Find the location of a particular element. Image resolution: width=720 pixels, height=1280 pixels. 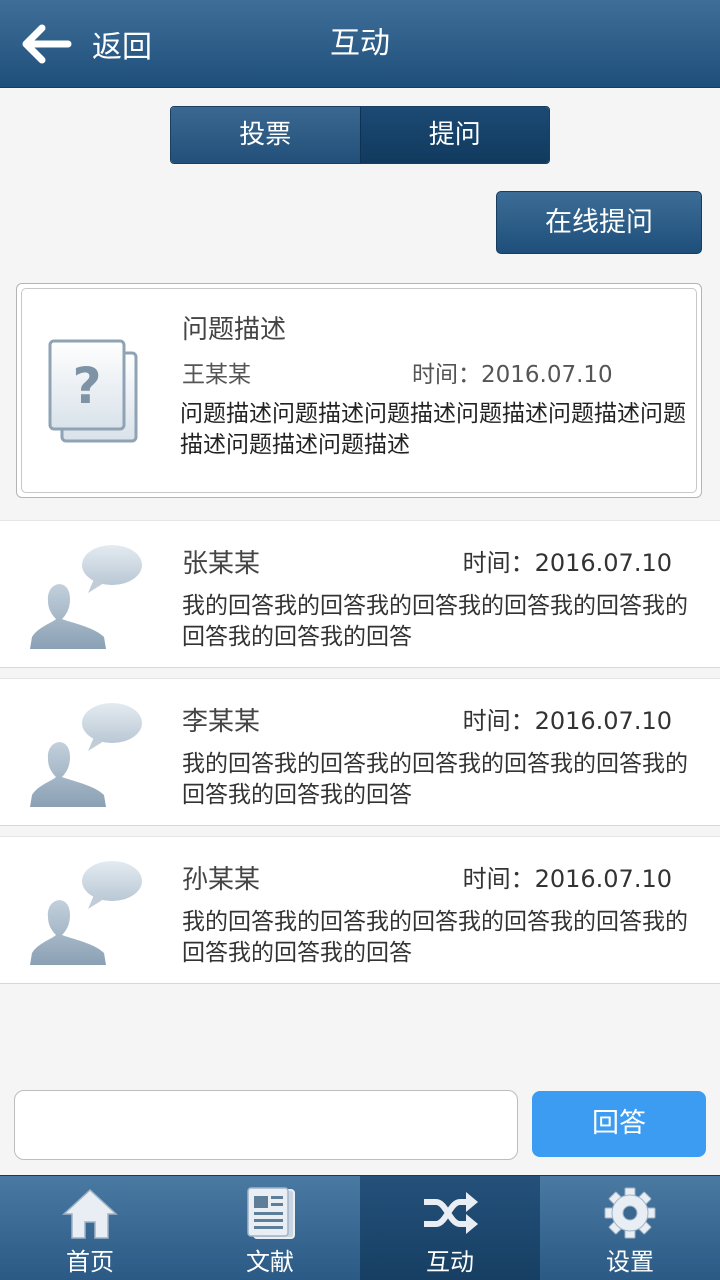

bottom-tab-bar: 首页 文献 互动 设置 is located at coordinates (360, 1227).